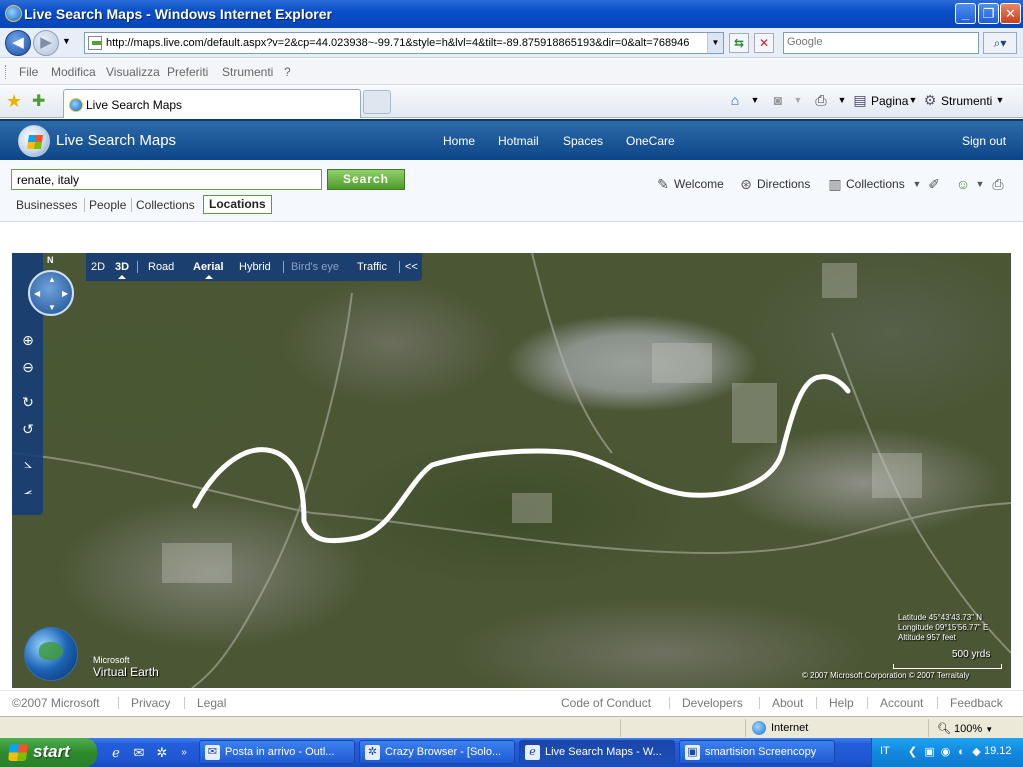  What do you see at coordinates (841, 703) in the screenshot?
I see `footer-help-link: Help` at bounding box center [841, 703].